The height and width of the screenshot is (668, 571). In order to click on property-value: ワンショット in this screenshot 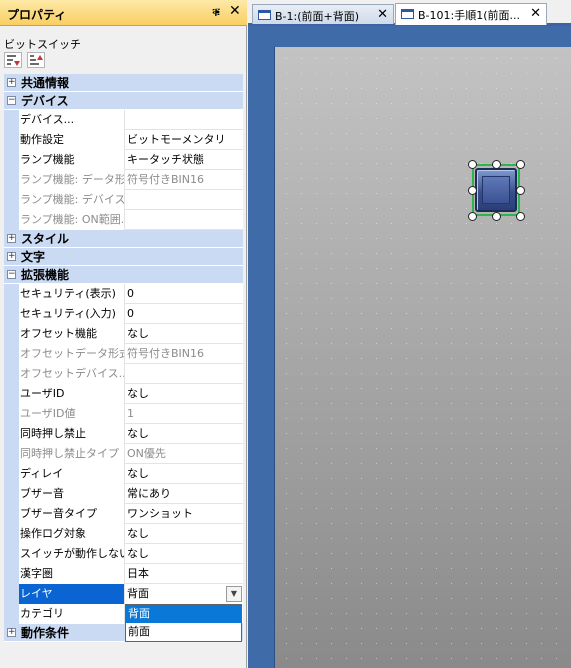, I will do `click(184, 514)`.